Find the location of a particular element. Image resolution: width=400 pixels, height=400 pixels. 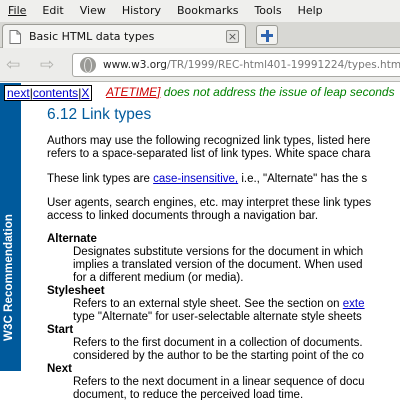

menu-file-label: File is located at coordinates (17, 10).